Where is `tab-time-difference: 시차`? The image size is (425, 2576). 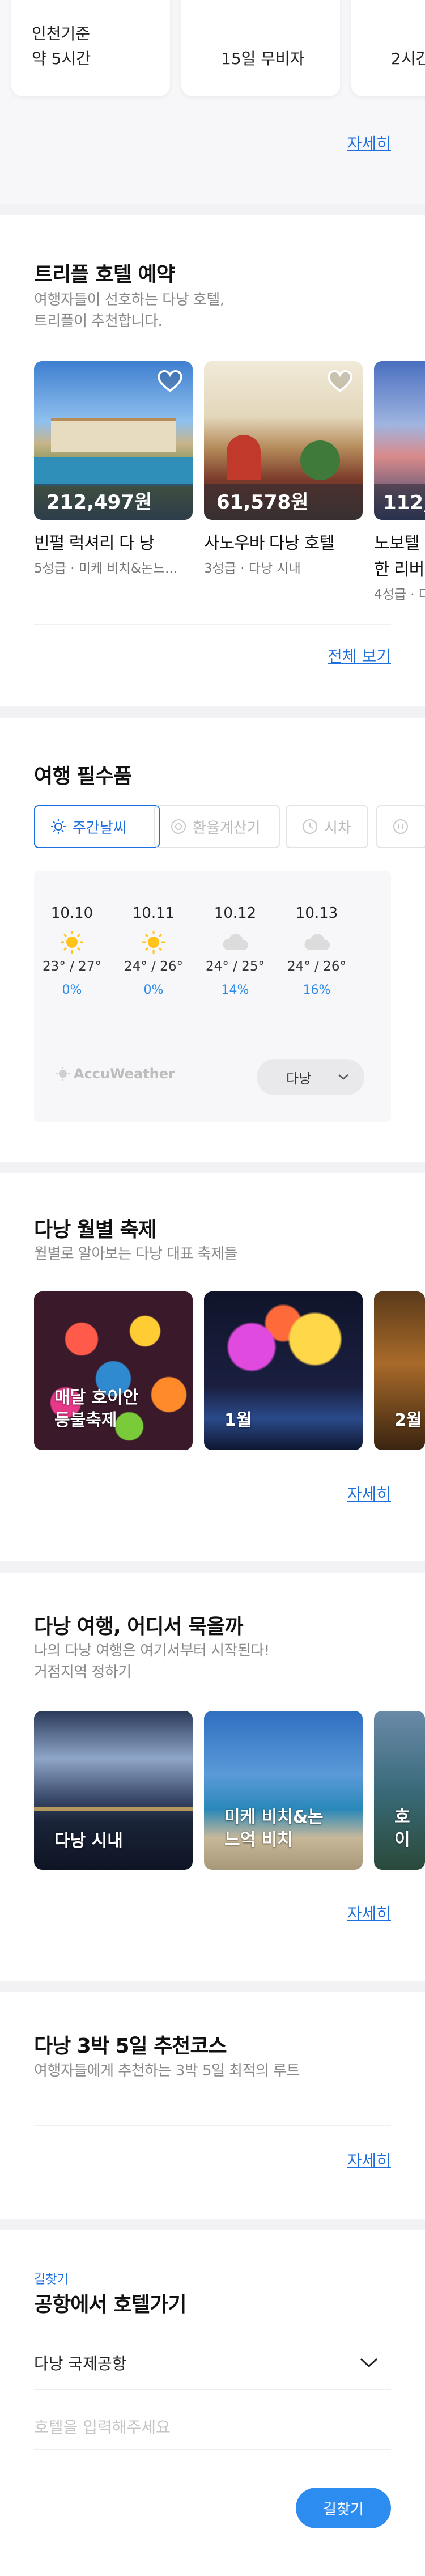 tab-time-difference: 시차 is located at coordinates (327, 826).